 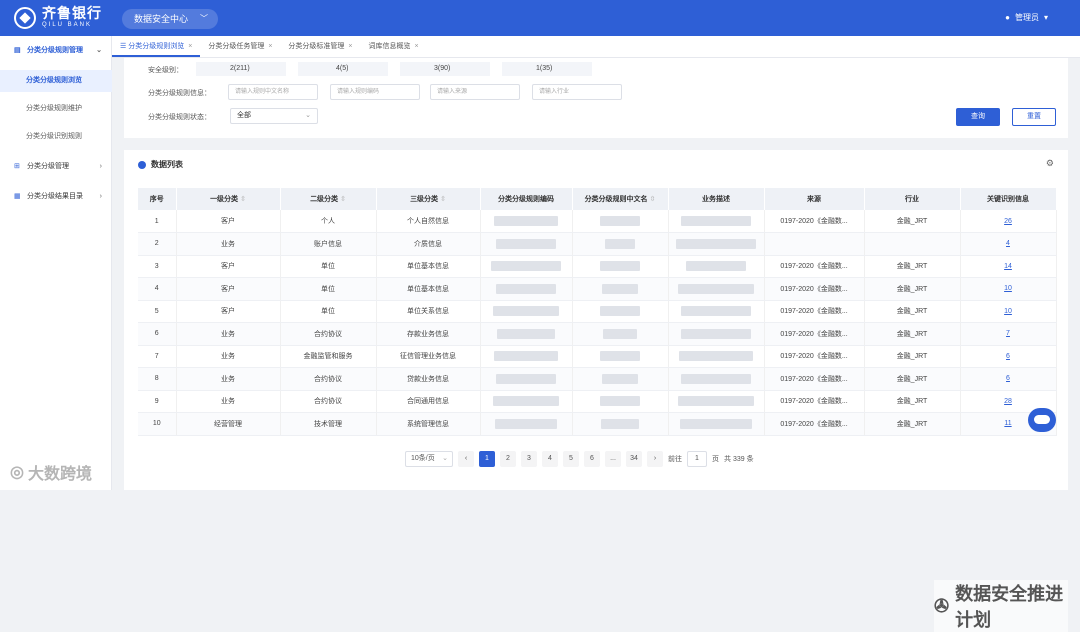 What do you see at coordinates (466, 459) in the screenshot?
I see `prev-page-button: ‹` at bounding box center [466, 459].